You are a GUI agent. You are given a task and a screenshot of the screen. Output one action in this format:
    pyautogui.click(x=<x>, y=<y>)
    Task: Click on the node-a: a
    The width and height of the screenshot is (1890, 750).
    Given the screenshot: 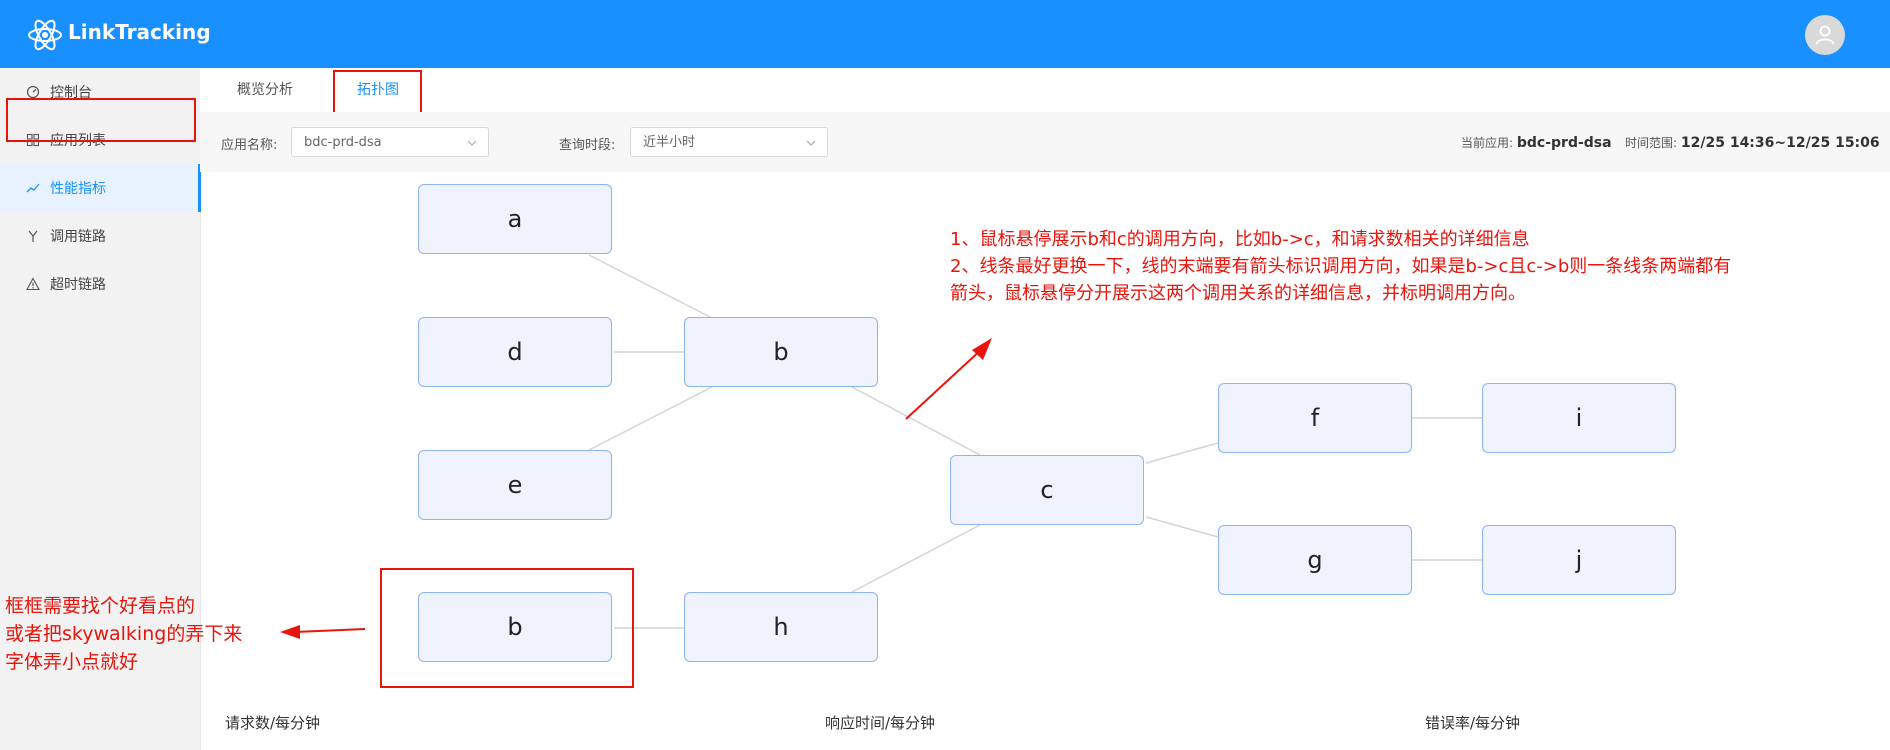 What is the action you would take?
    pyautogui.click(x=515, y=219)
    